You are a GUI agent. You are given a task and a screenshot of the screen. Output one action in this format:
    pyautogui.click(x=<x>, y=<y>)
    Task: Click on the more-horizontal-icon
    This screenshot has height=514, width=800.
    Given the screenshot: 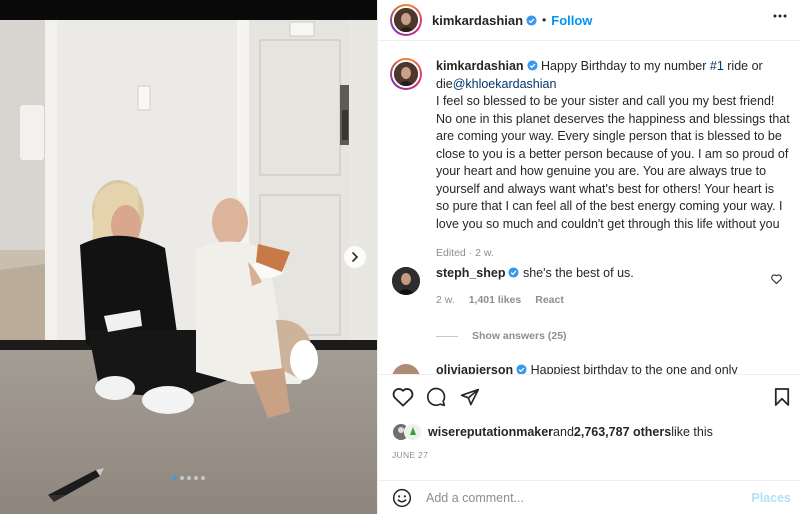 What is the action you would take?
    pyautogui.click(x=780, y=16)
    